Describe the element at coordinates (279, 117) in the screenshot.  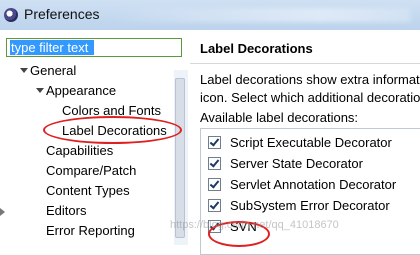
I see `decorations-list-label: Available label decorations:` at that location.